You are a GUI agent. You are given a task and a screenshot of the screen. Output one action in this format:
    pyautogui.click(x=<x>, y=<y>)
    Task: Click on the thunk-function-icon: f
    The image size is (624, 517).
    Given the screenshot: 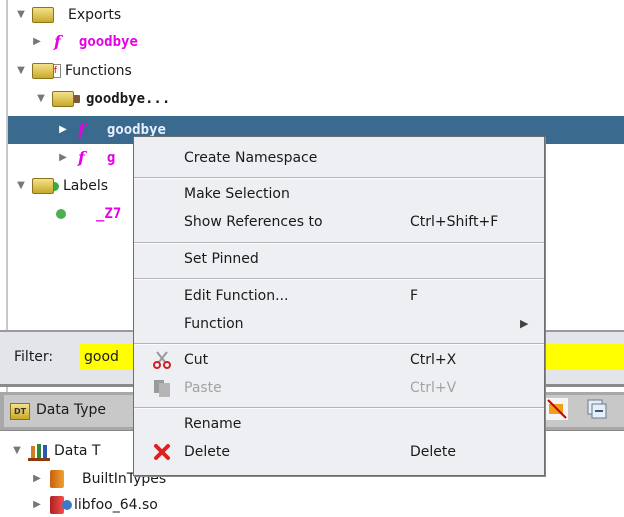 What is the action you would take?
    pyautogui.click(x=81, y=129)
    